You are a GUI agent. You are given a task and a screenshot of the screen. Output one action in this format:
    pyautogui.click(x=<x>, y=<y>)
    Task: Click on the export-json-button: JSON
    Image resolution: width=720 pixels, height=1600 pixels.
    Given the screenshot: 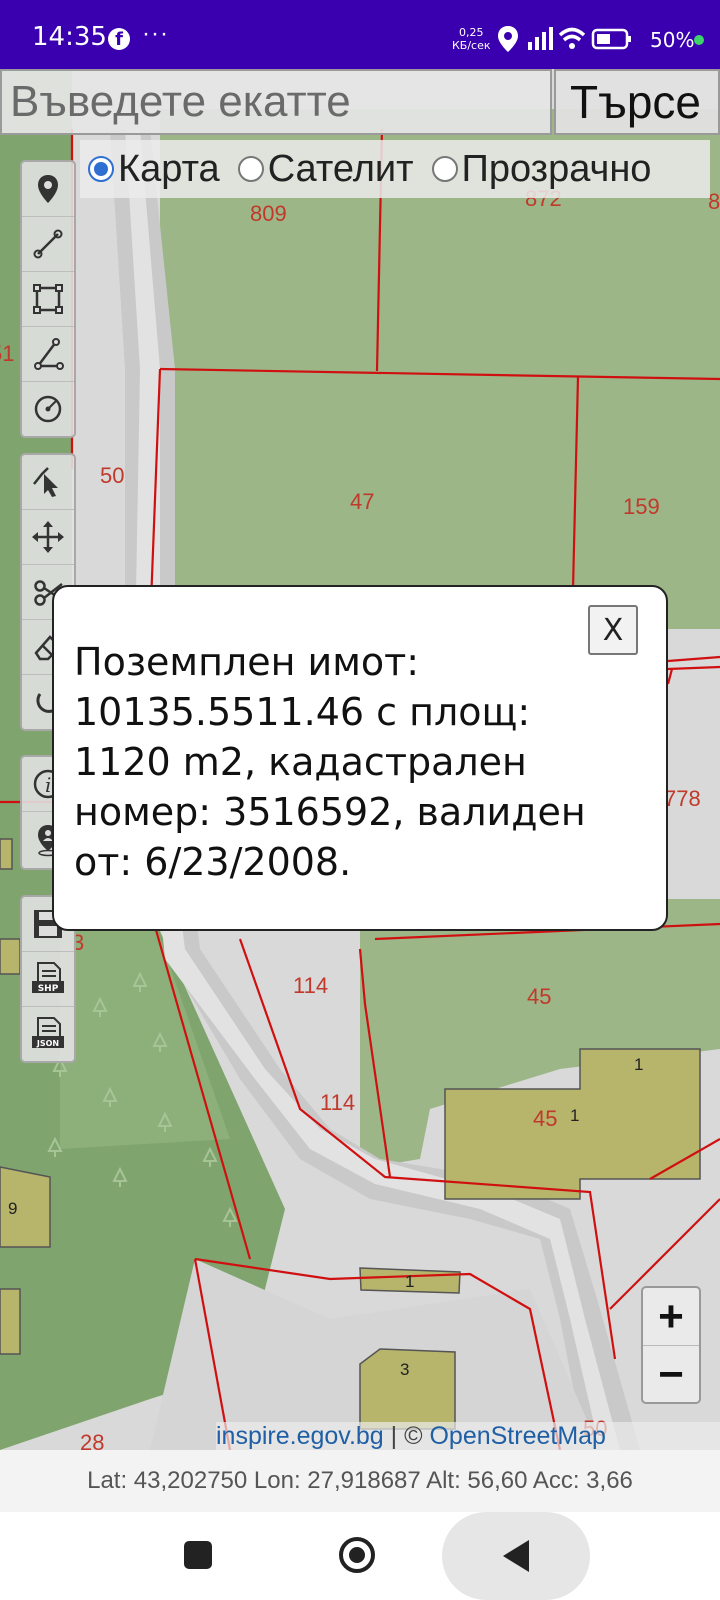 What is the action you would take?
    pyautogui.click(x=48, y=1034)
    